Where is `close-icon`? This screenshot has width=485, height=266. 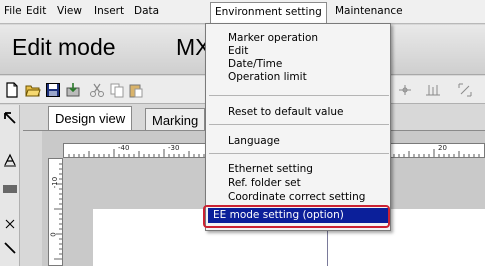 close-icon is located at coordinates (10, 224).